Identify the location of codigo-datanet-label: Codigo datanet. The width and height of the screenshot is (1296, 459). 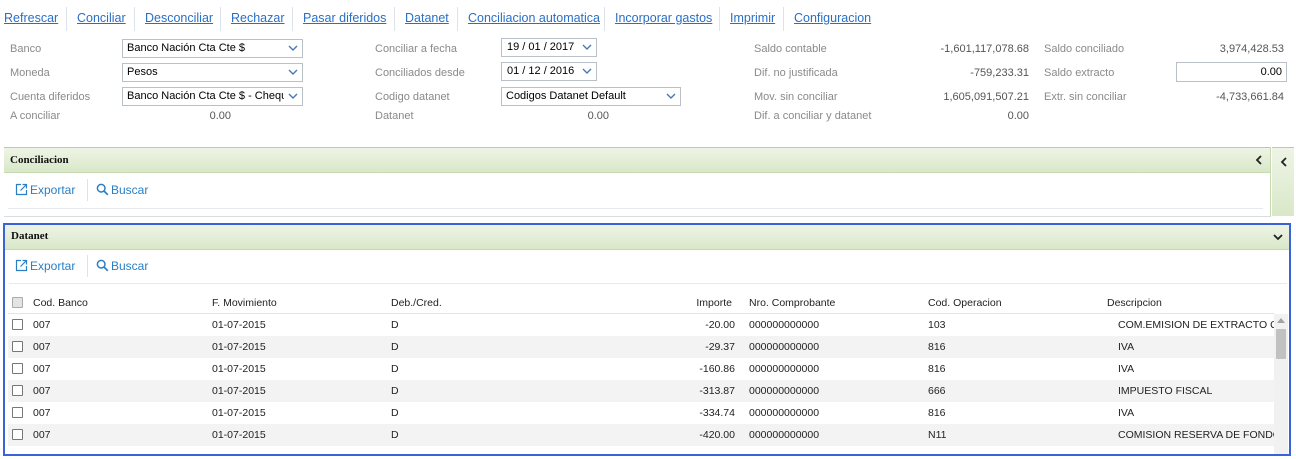
(412, 97).